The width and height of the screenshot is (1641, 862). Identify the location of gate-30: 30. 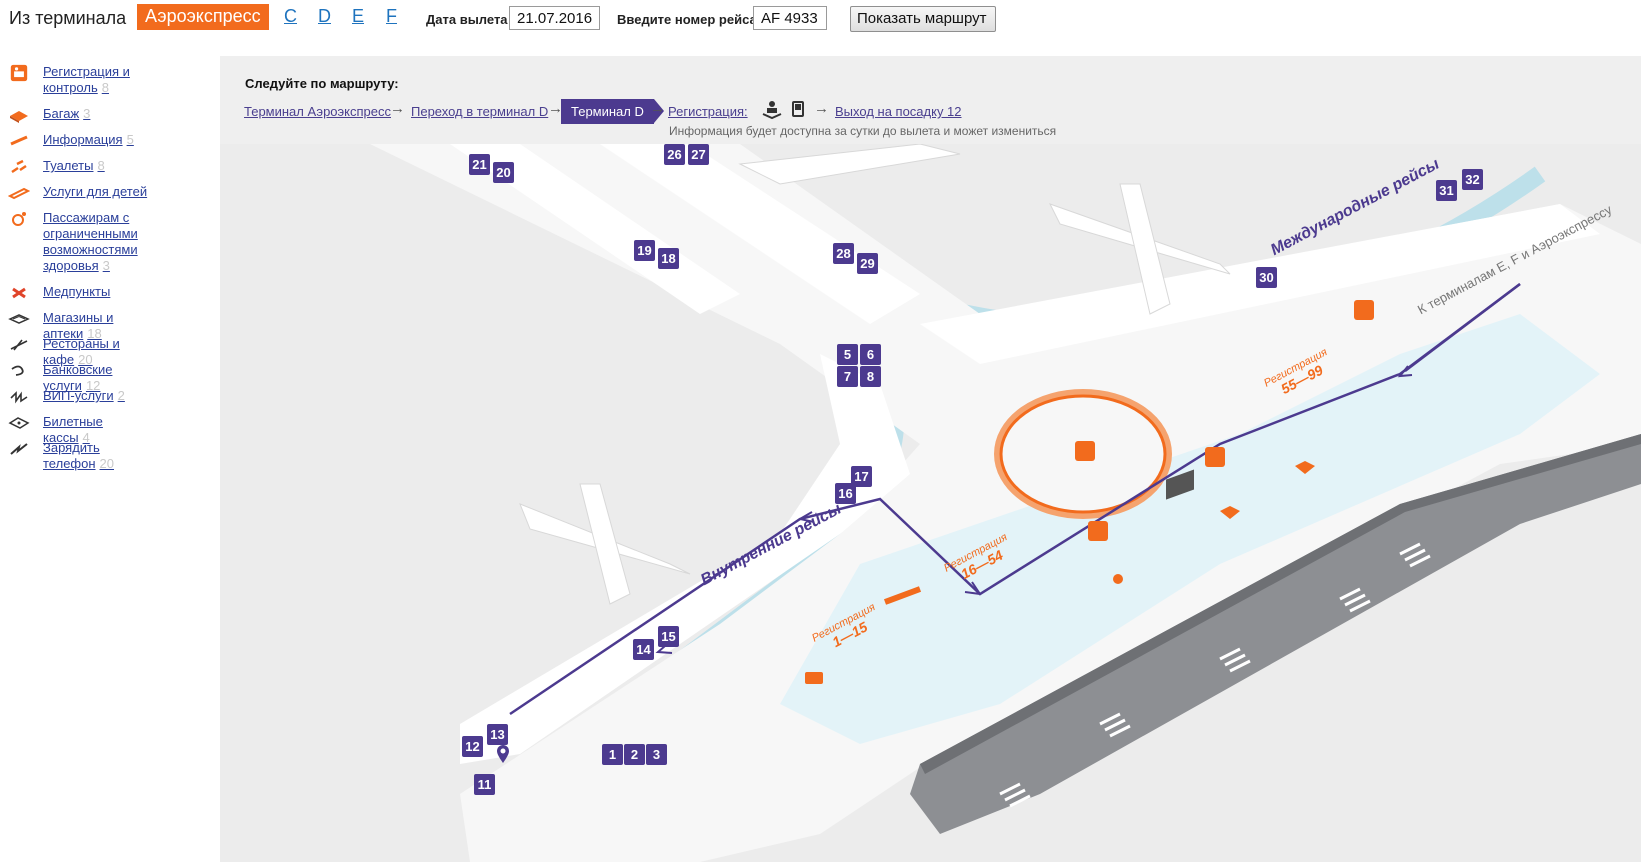
(1266, 277).